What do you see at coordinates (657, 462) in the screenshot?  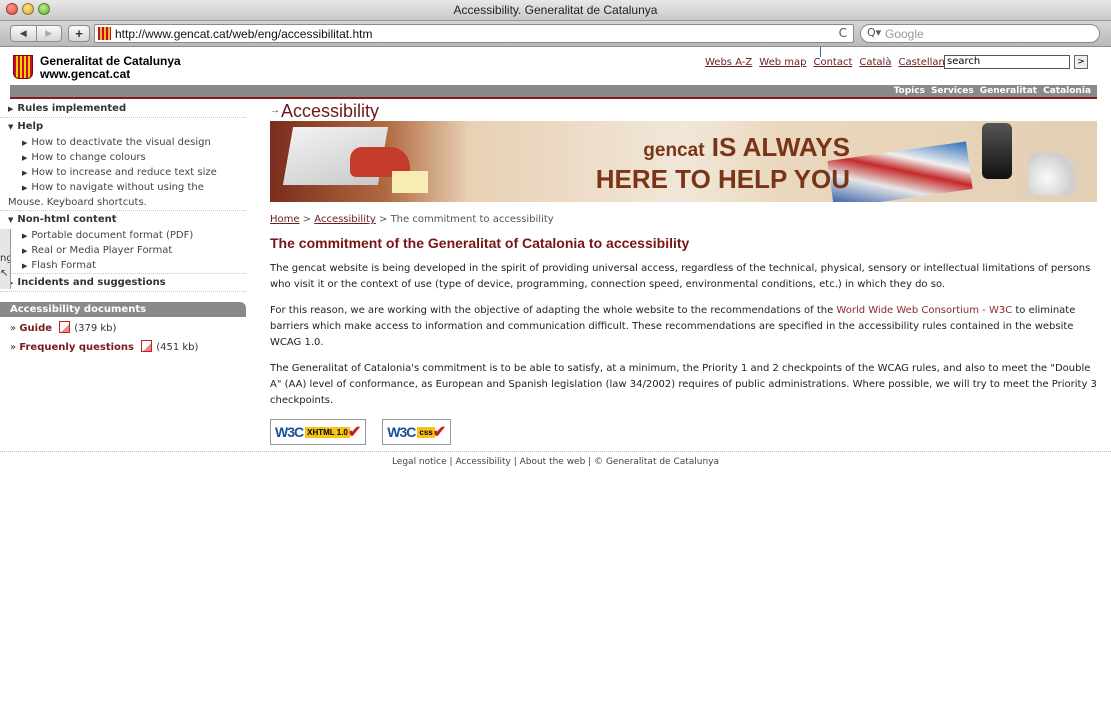 I see `footer-copyright: © Generalitat de Catalunya` at bounding box center [657, 462].